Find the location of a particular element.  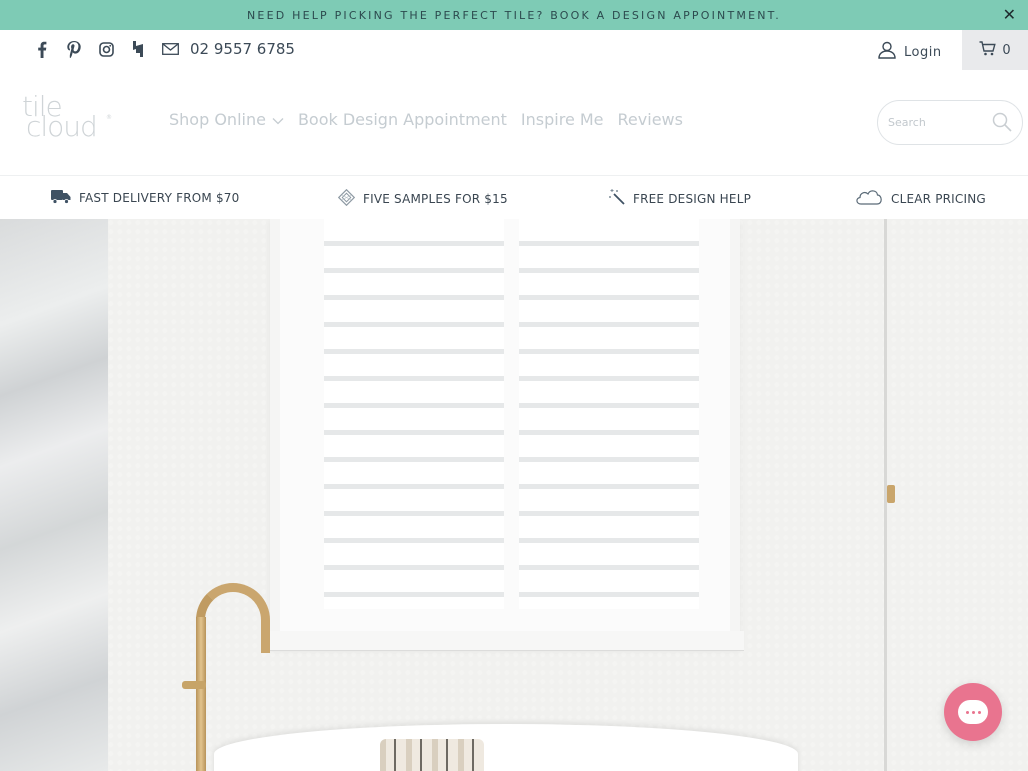

search-icon is located at coordinates (1002, 124).